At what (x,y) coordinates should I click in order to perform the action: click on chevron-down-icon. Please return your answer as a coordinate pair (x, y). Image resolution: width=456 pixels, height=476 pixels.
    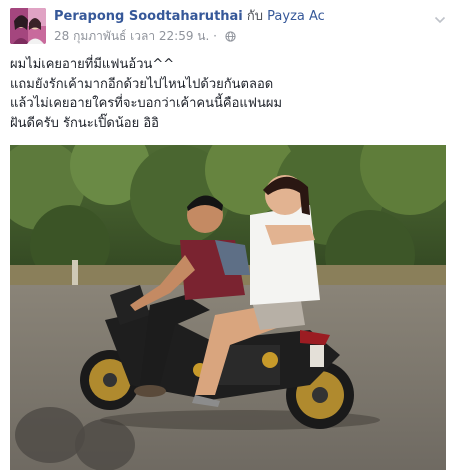
    Looking at the image, I should click on (440, 17).